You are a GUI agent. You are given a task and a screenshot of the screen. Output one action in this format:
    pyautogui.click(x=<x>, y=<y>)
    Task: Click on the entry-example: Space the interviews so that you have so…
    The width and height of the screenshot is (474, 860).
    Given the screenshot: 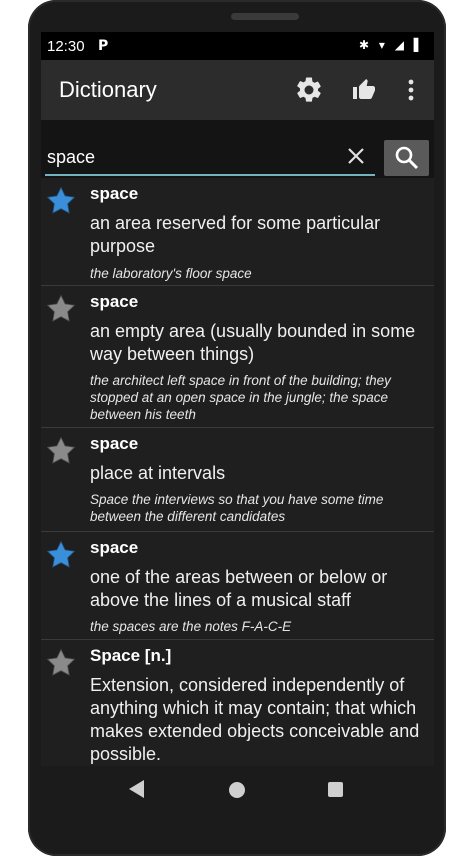 What is the action you would take?
    pyautogui.click(x=237, y=508)
    